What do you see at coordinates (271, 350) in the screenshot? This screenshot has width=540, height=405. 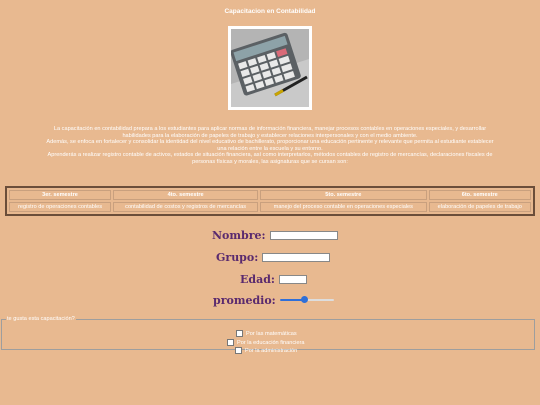 I see `option-label: Por la administración` at bounding box center [271, 350].